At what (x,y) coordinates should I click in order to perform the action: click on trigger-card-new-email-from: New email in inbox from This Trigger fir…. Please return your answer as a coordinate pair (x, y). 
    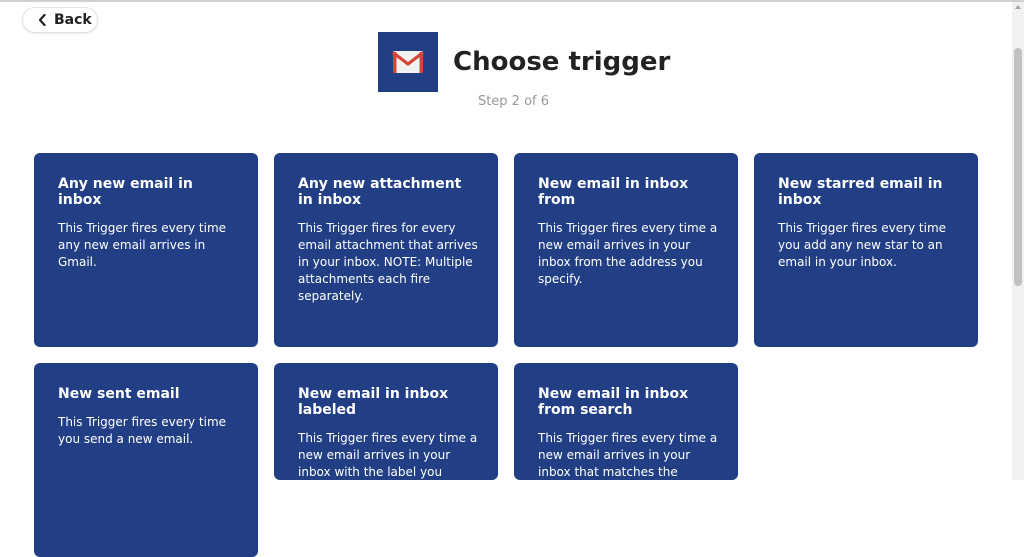
    Looking at the image, I should click on (626, 250).